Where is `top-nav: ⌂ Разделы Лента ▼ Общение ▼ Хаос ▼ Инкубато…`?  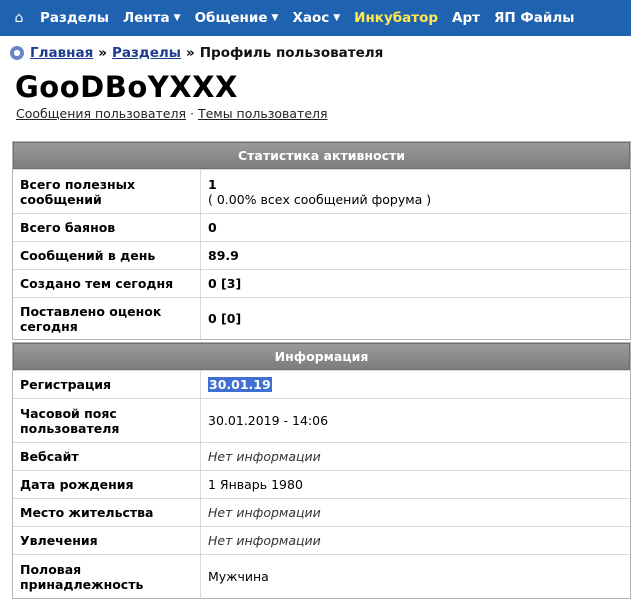
top-nav: ⌂ Разделы Лента ▼ Общение ▼ Хаос ▼ Инкубато… is located at coordinates (315, 18).